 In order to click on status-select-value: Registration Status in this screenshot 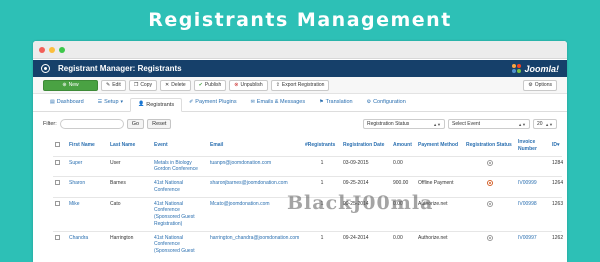, I will do `click(388, 124)`.